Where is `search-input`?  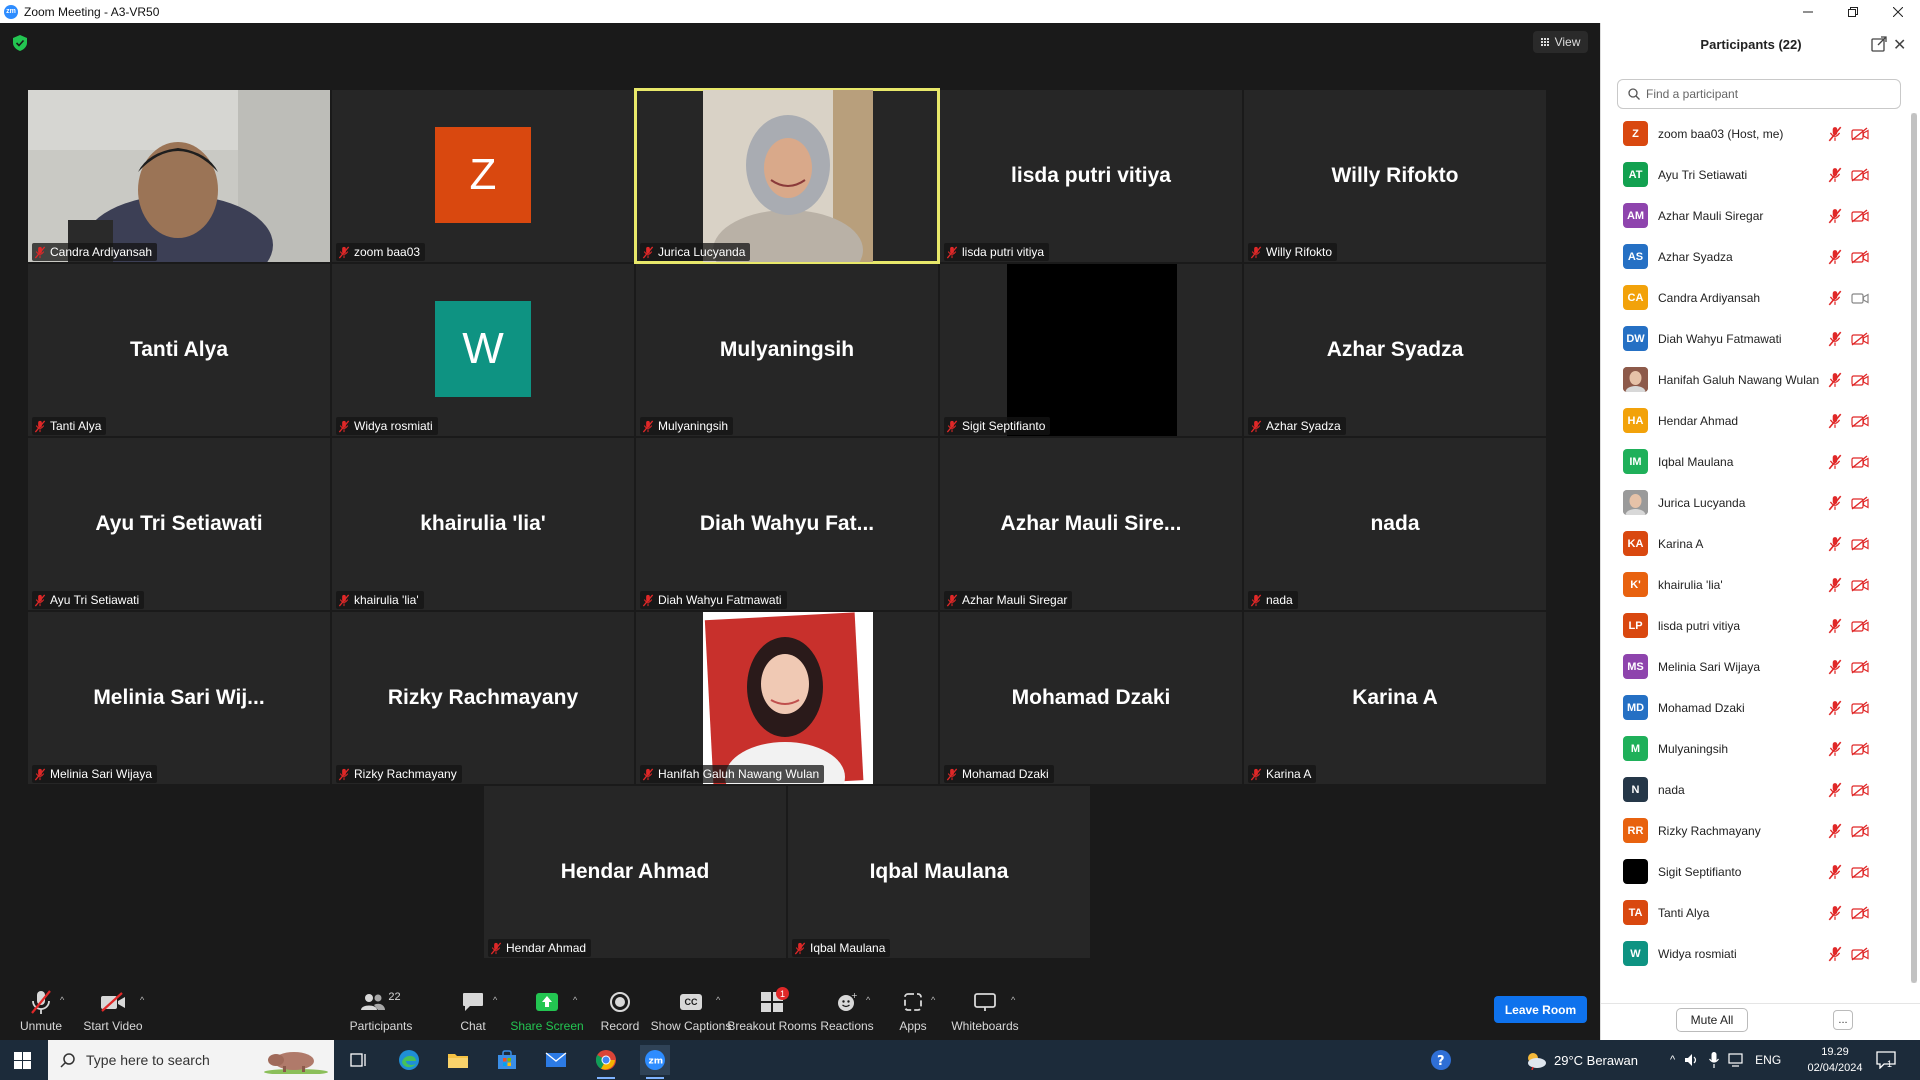 search-input is located at coordinates (1761, 94).